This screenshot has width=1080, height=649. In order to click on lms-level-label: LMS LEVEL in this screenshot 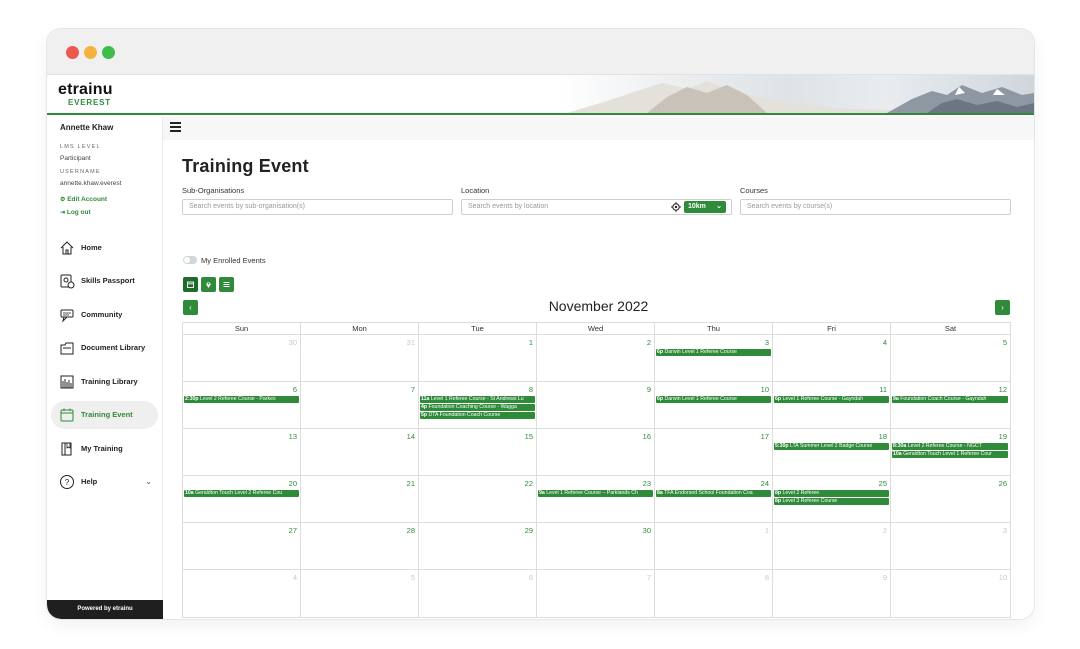, I will do `click(80, 147)`.